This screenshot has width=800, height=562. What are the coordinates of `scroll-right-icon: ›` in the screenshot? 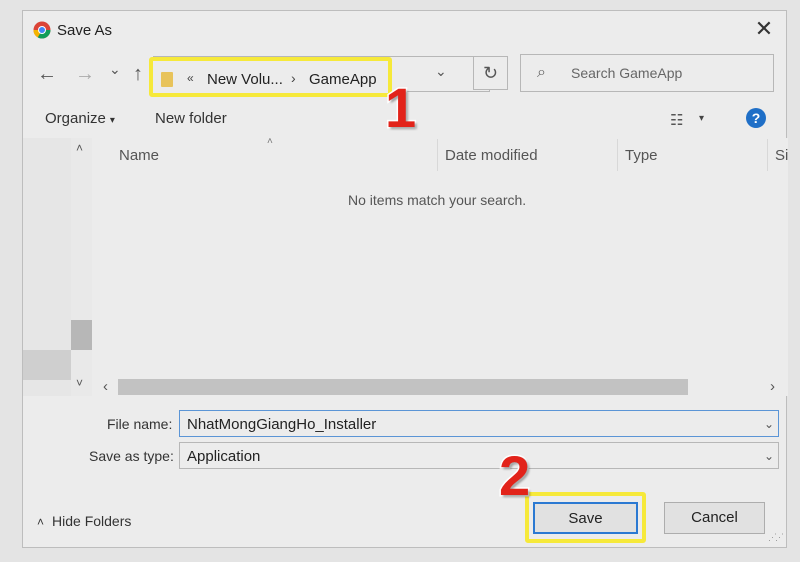 It's located at (772, 386).